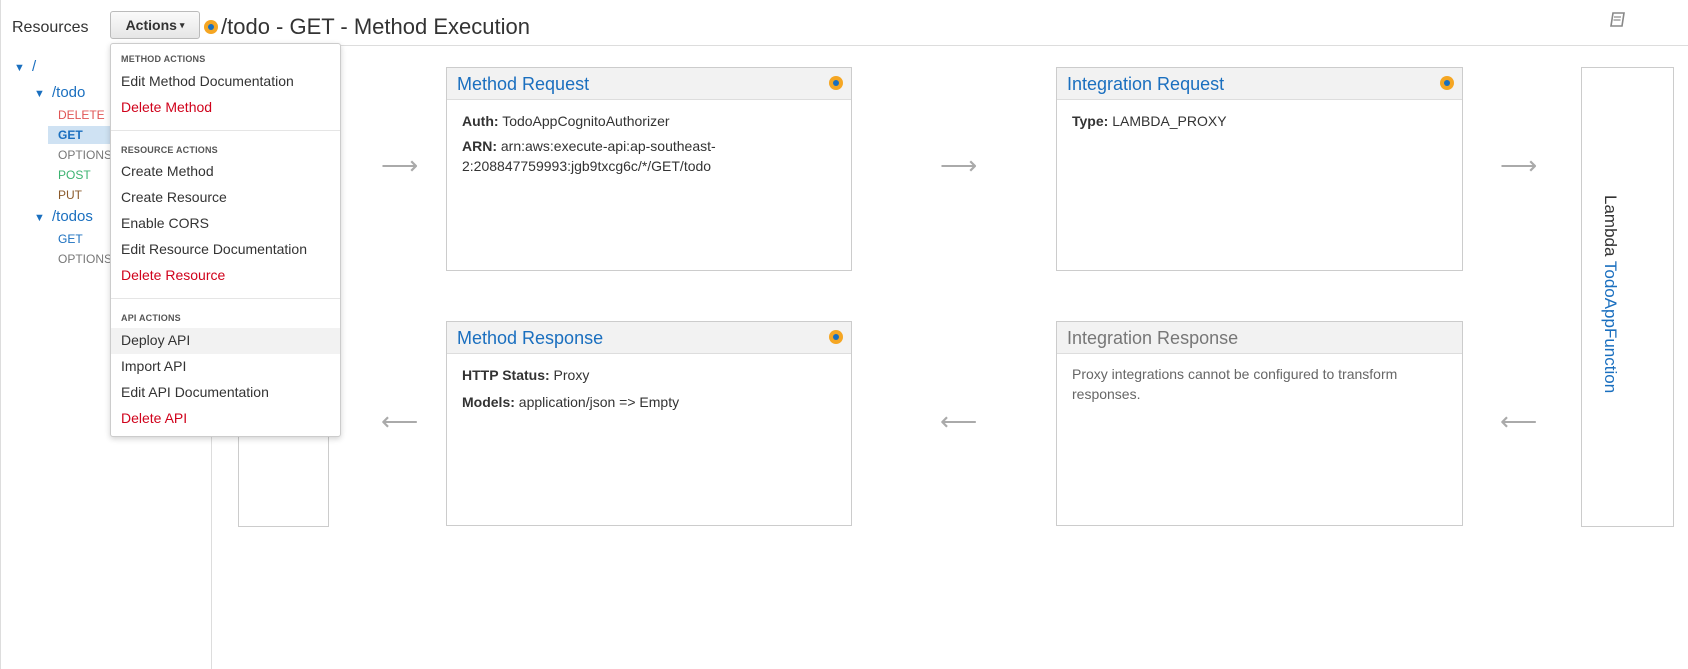 The height and width of the screenshot is (669, 1688). I want to click on method-request-title: Method Request, so click(523, 84).